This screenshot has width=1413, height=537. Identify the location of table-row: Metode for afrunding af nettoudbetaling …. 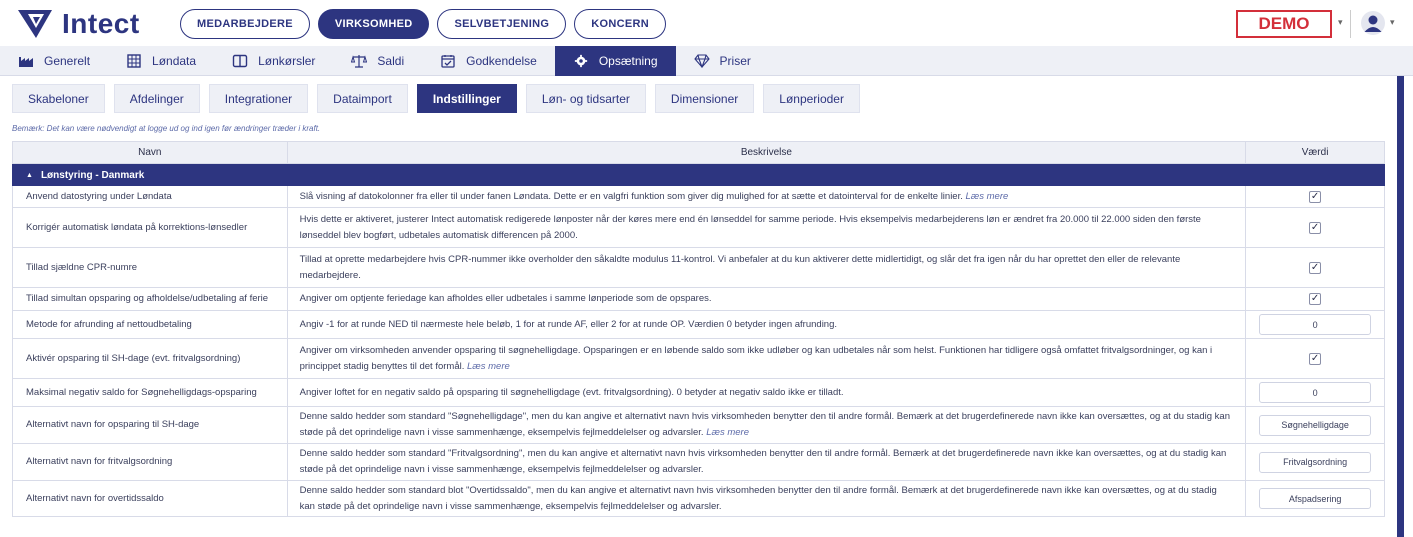
(698, 325).